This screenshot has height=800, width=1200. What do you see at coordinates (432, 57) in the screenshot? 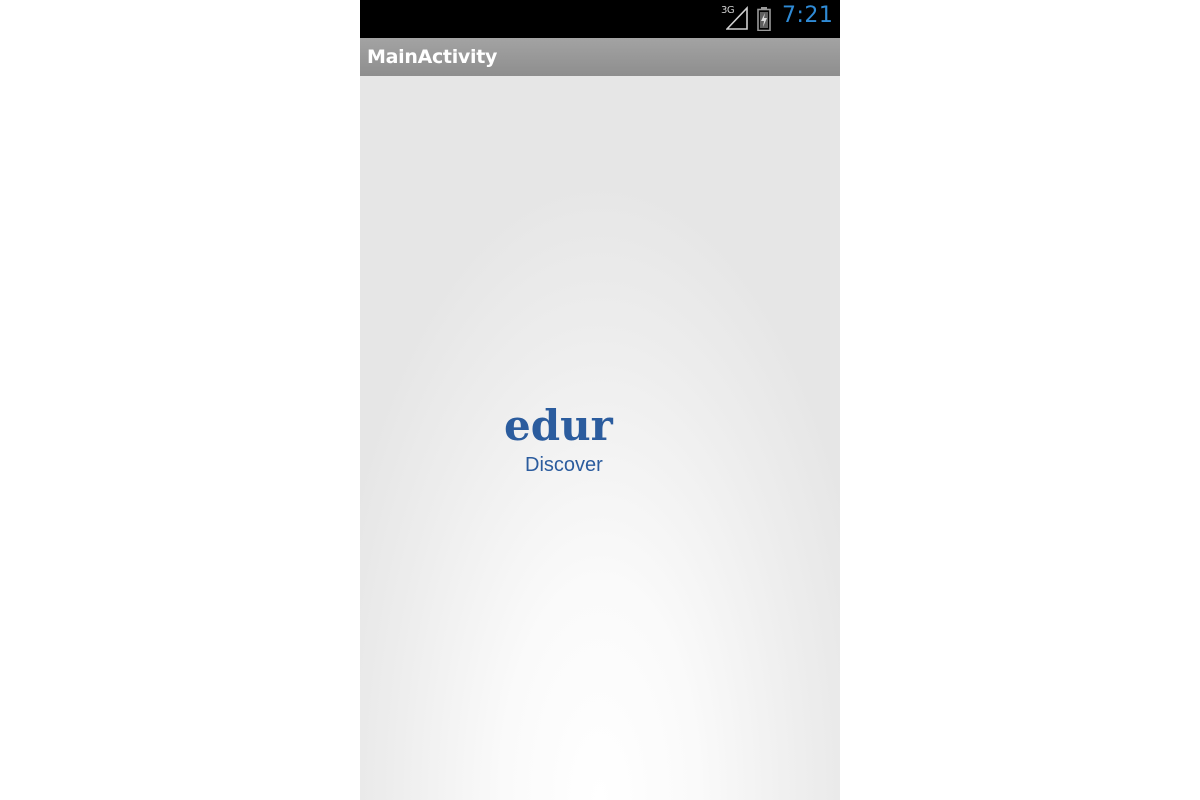
I see `activity-title: MainActivity` at bounding box center [432, 57].